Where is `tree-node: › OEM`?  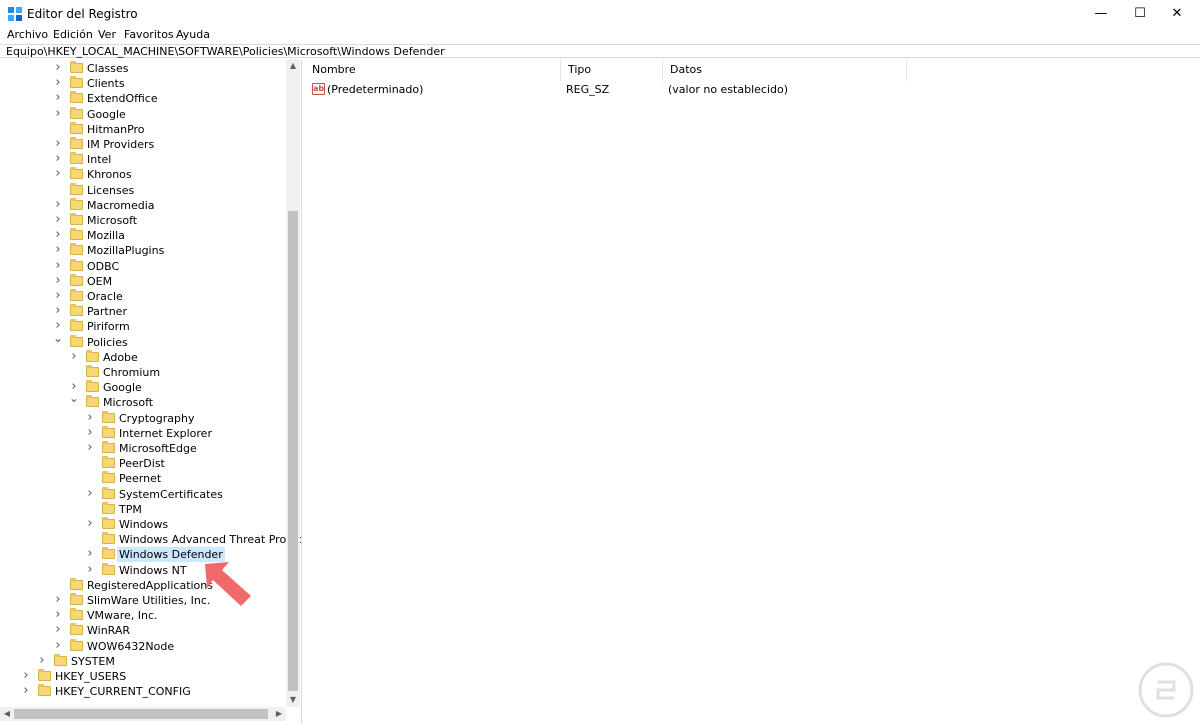 tree-node: › OEM is located at coordinates (143, 281).